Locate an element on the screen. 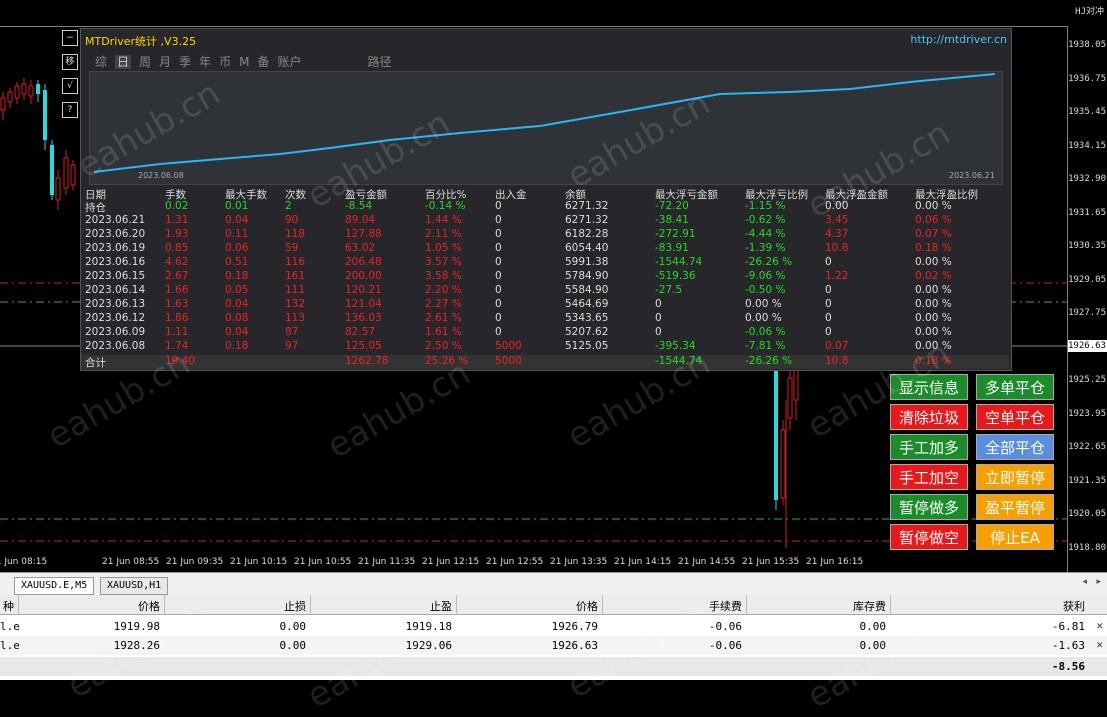 This screenshot has width=1107, height=717. show-info-button: 显示信息 is located at coordinates (929, 387).